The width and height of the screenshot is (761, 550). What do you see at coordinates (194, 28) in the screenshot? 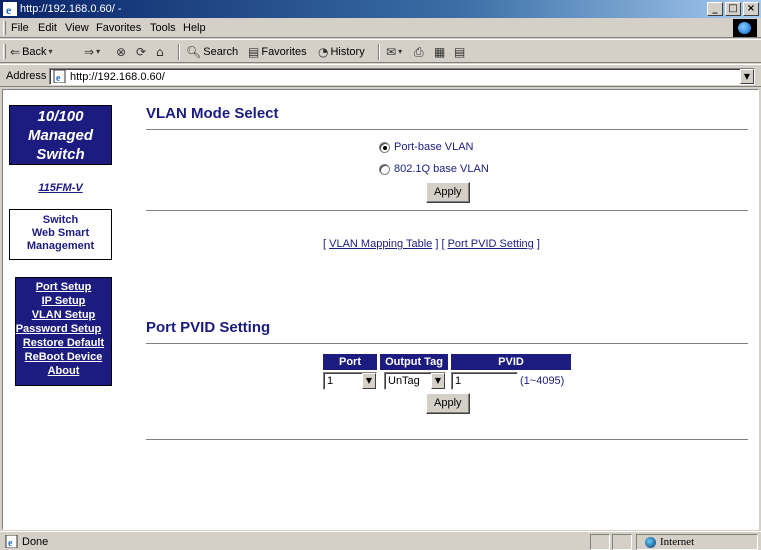
I see `menu-help: Help` at bounding box center [194, 28].